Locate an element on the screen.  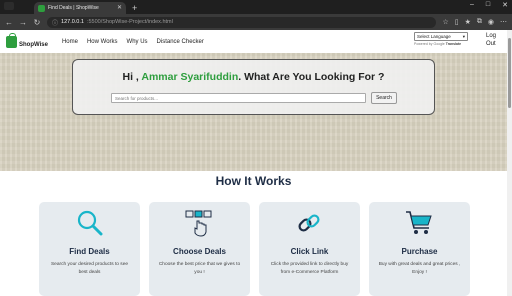
language-select-label: Select Language is located at coordinates (434, 36).